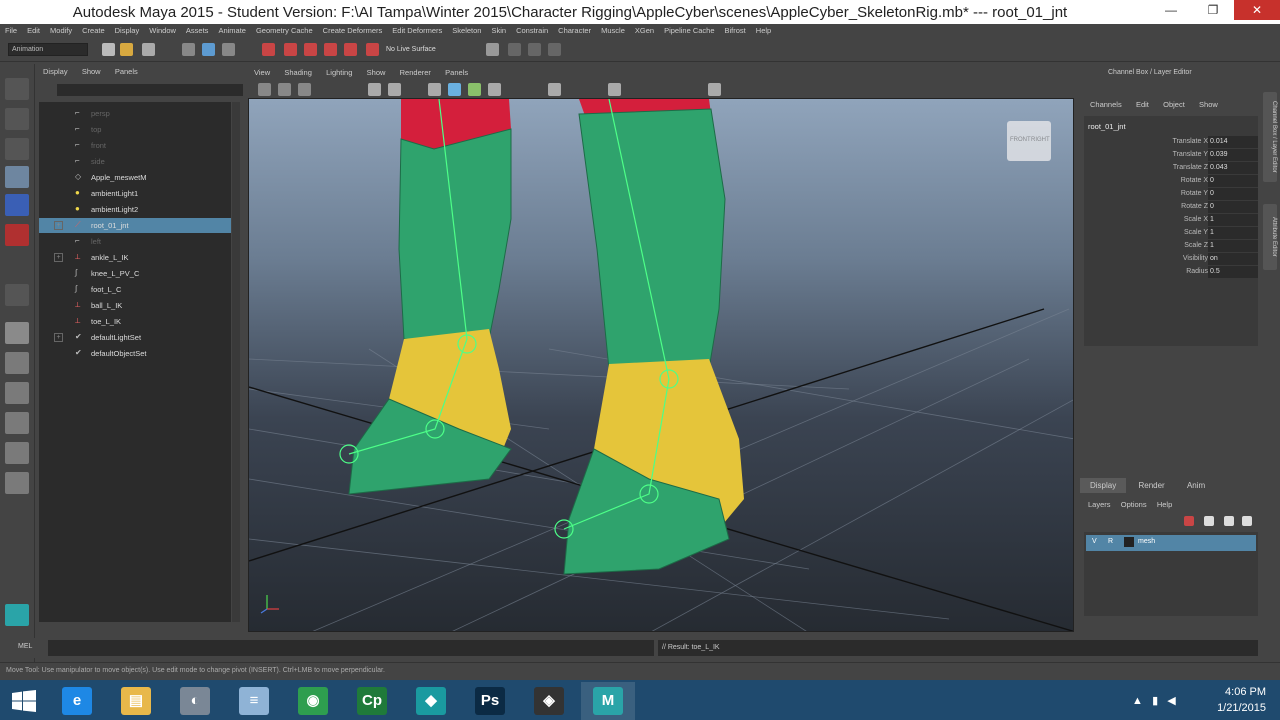  What do you see at coordinates (93, 31) in the screenshot?
I see `menu-create: Create` at bounding box center [93, 31].